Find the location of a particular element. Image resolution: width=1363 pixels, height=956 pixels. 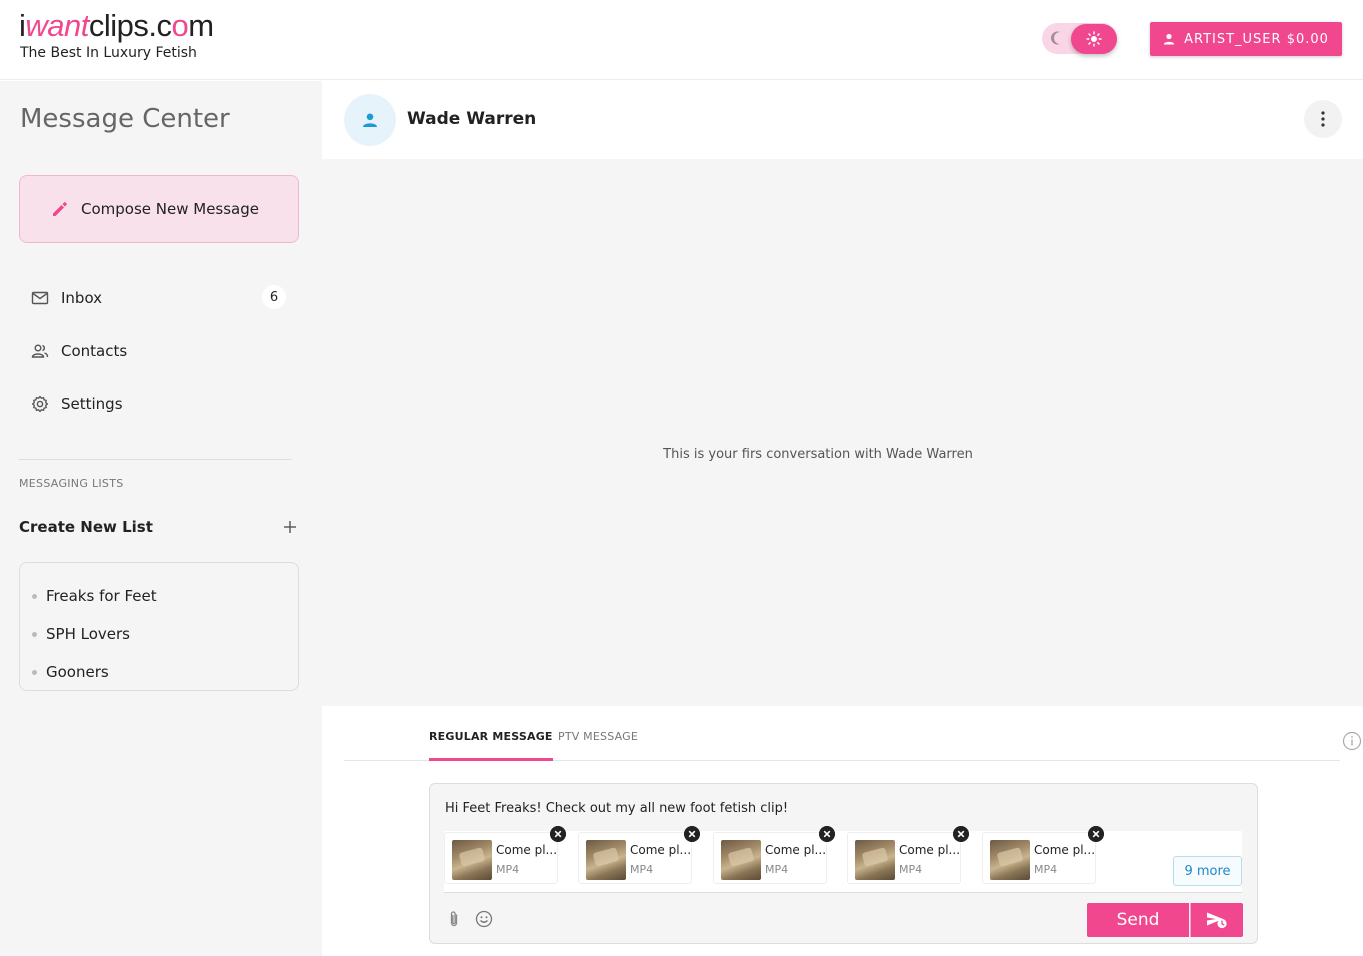

message-type-tabs: REGULAR MESSAGE PTV MESSAGE is located at coordinates (853, 733).